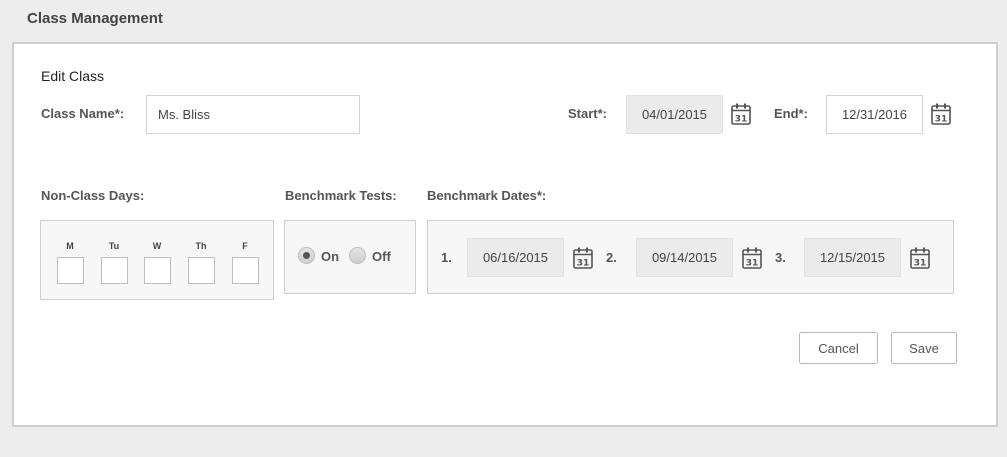 Image resolution: width=1007 pixels, height=457 pixels. Describe the element at coordinates (791, 113) in the screenshot. I see `end-date-label: End*:` at that location.